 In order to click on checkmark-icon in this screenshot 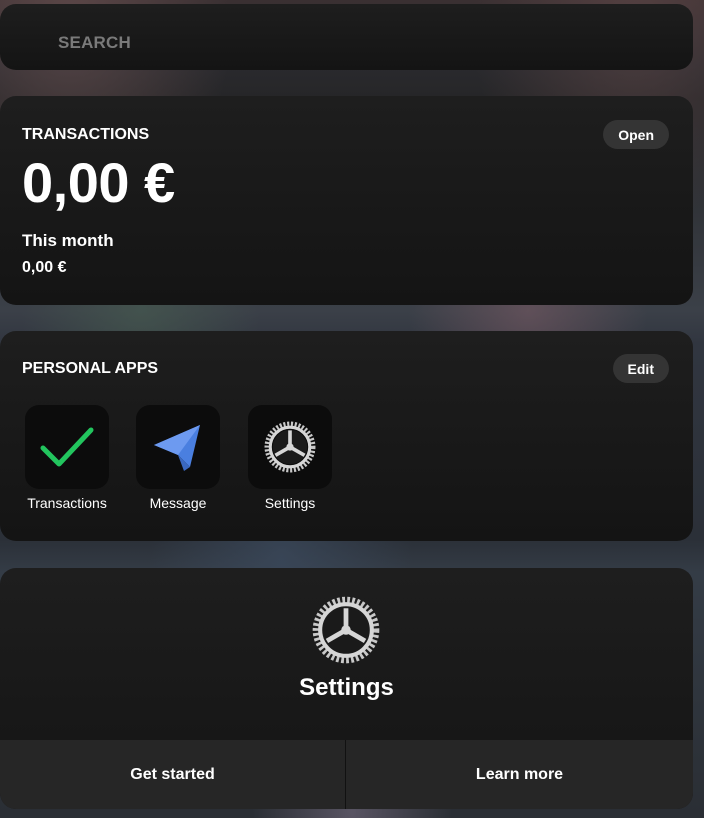, I will do `click(67, 447)`.